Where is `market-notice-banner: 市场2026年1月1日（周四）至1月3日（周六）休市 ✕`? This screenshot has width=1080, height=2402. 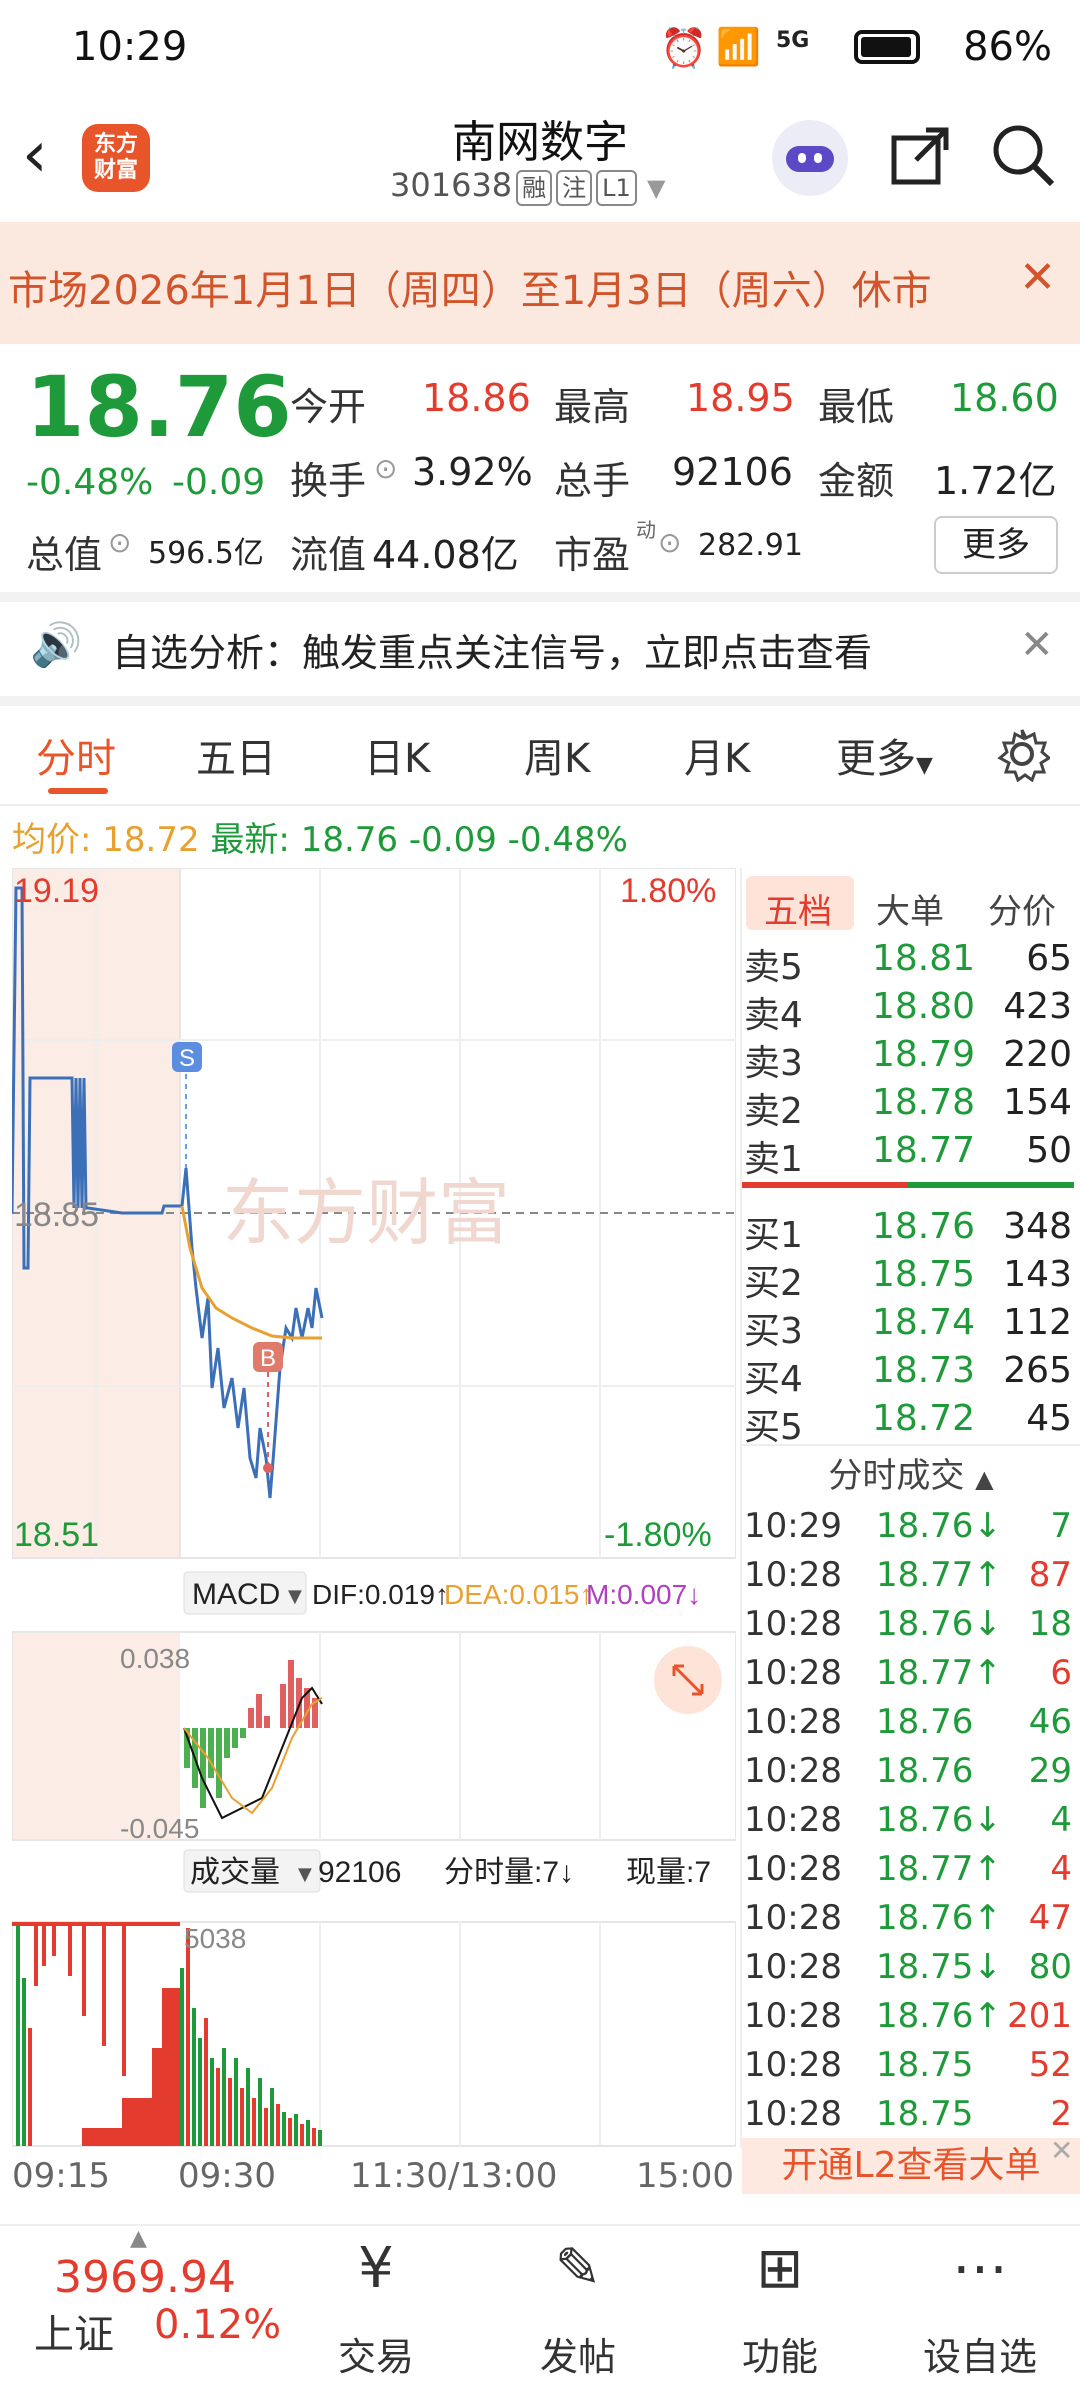 market-notice-banner: 市场2026年1月1日（周四）至1月3日（周六）休市 ✕ is located at coordinates (540, 283).